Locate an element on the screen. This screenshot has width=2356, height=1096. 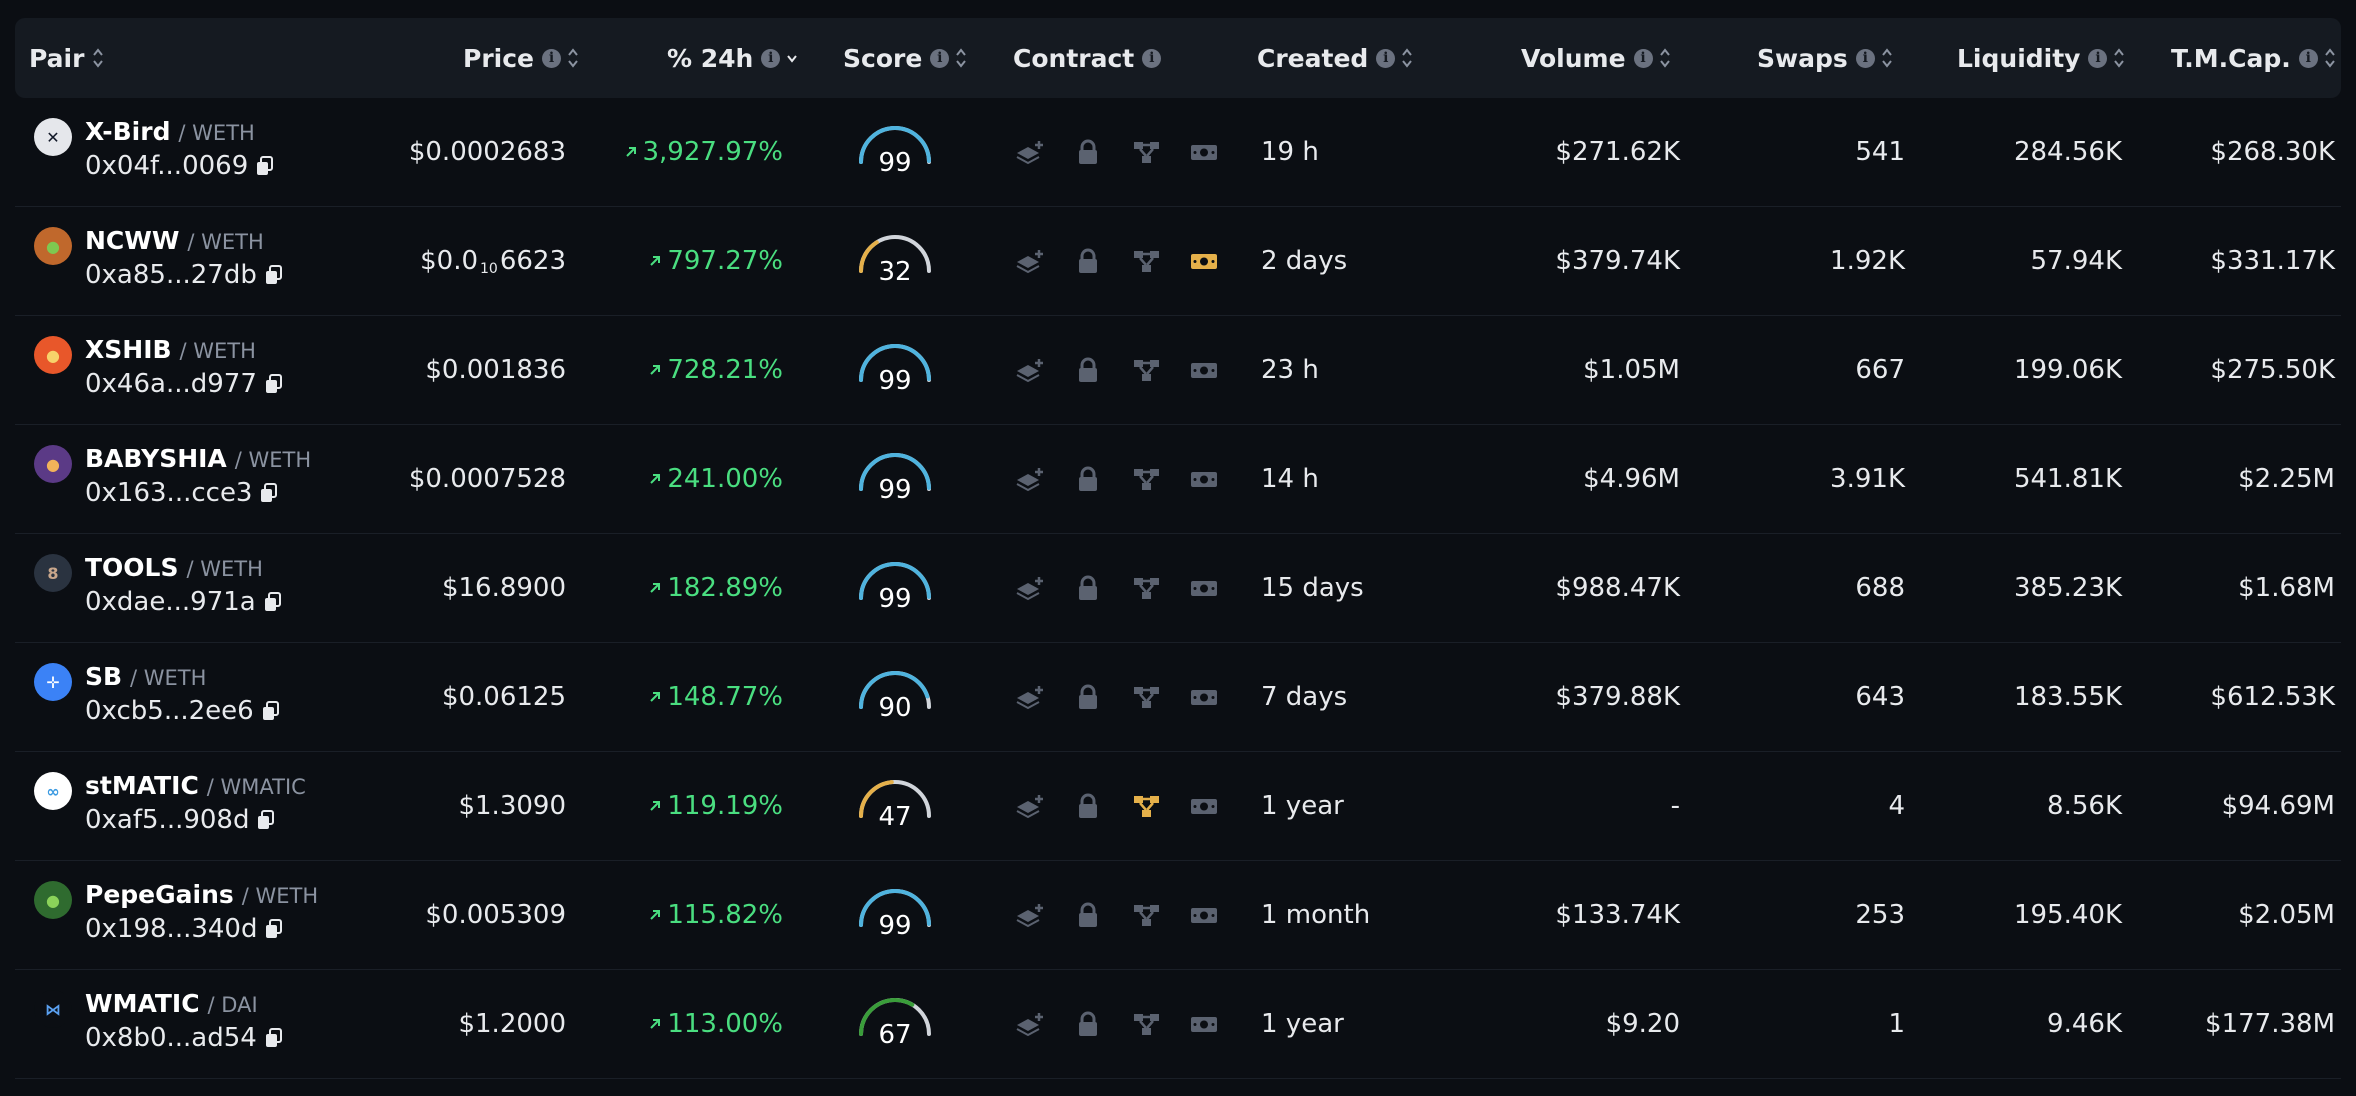
token-symbol: X-Bird is located at coordinates (127, 131).